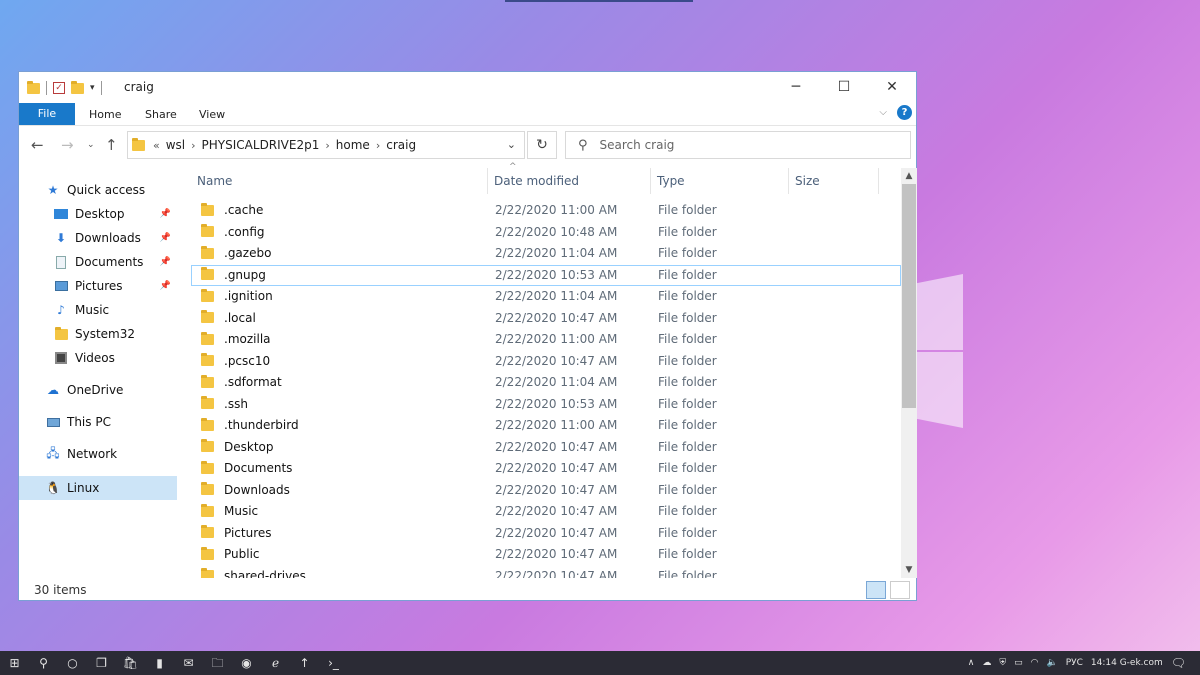  Describe the element at coordinates (1178, 663) in the screenshot. I see `notifications-icon: 🗨` at that location.